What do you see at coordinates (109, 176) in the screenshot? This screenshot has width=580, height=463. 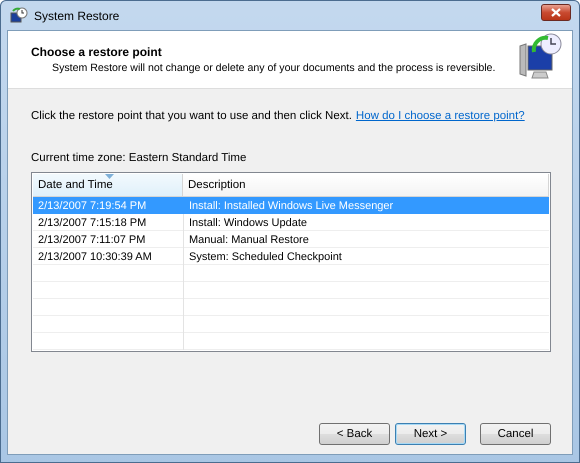 I see `sort-arrow-icon` at bounding box center [109, 176].